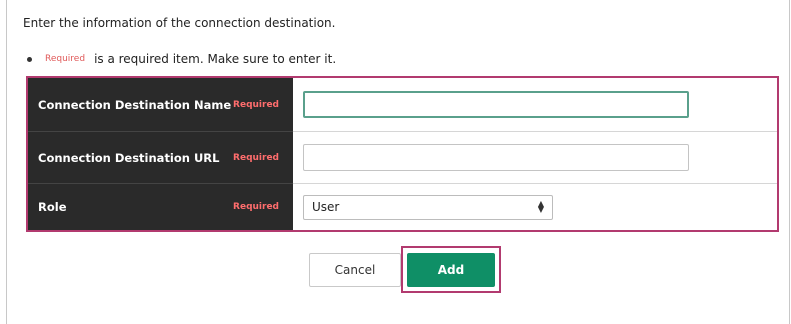 The height and width of the screenshot is (324, 791). I want to click on field-label-cell: Connection Destination URL Required, so click(160, 158).